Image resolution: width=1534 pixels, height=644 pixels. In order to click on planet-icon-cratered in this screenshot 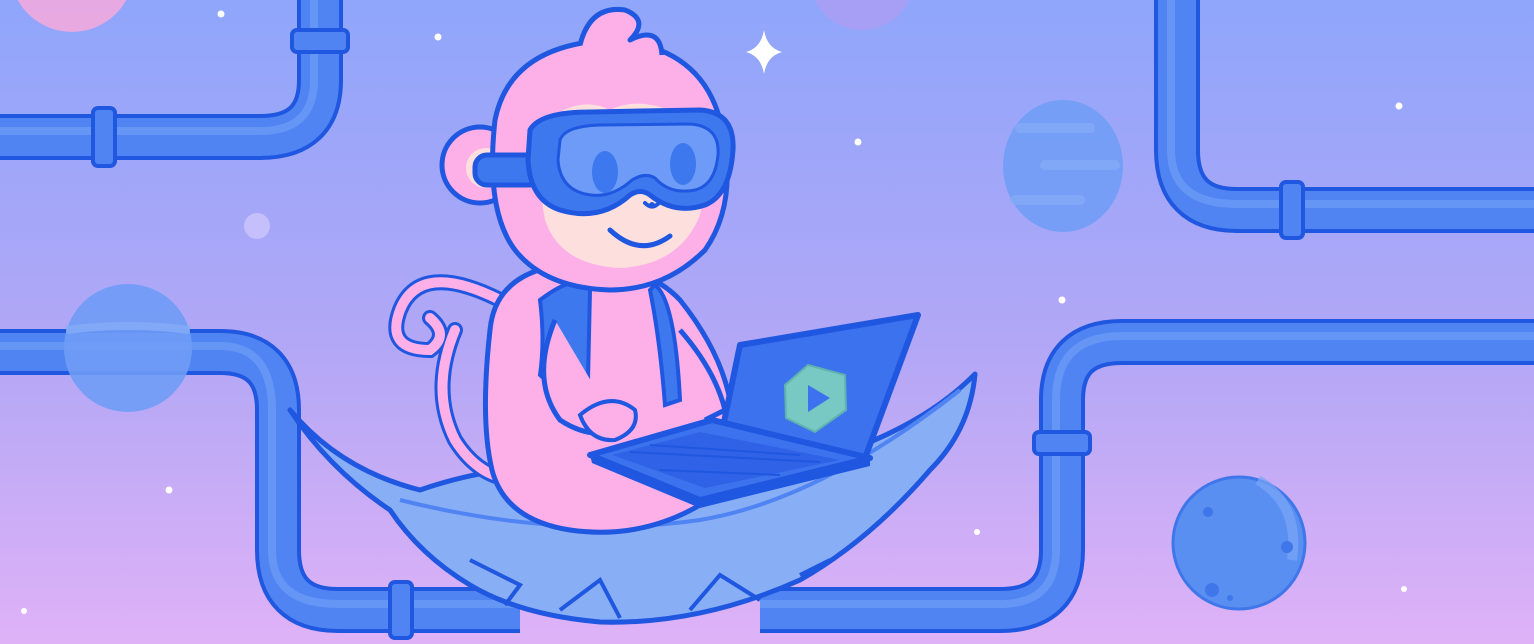, I will do `click(1239, 543)`.